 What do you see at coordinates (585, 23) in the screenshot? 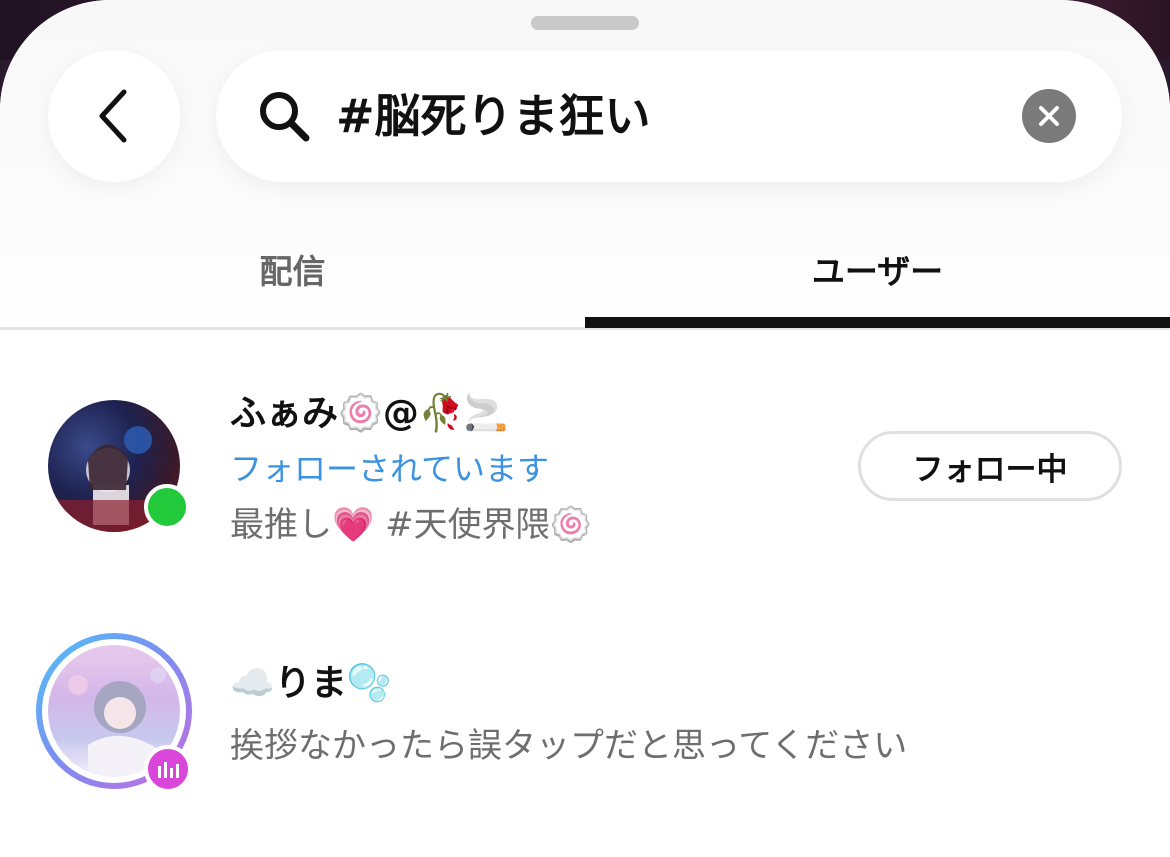
I see `sheet-grabber` at bounding box center [585, 23].